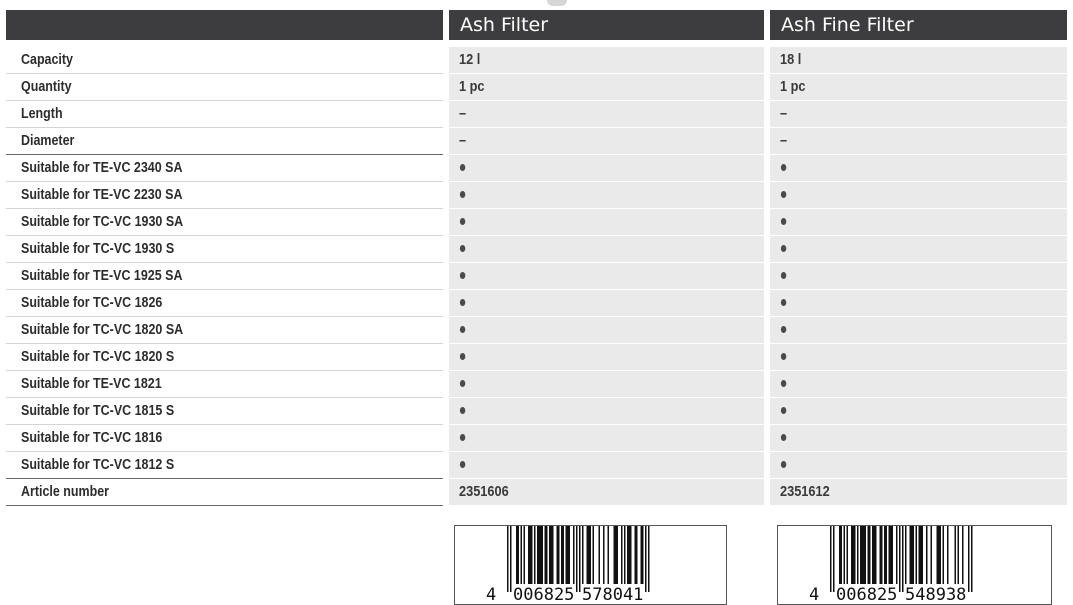  Describe the element at coordinates (606, 25) in the screenshot. I see `column-header-ash-filter: Ash Filter` at that location.